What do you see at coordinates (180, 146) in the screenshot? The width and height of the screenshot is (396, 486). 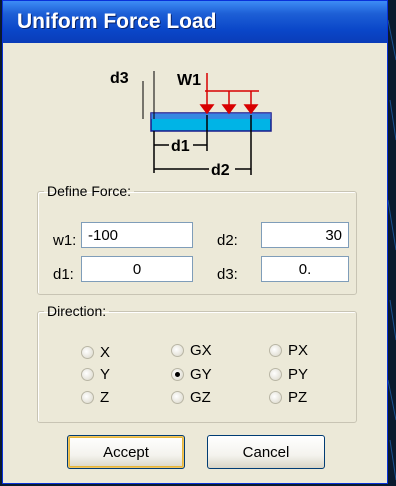 I see `label-d1: d1` at bounding box center [180, 146].